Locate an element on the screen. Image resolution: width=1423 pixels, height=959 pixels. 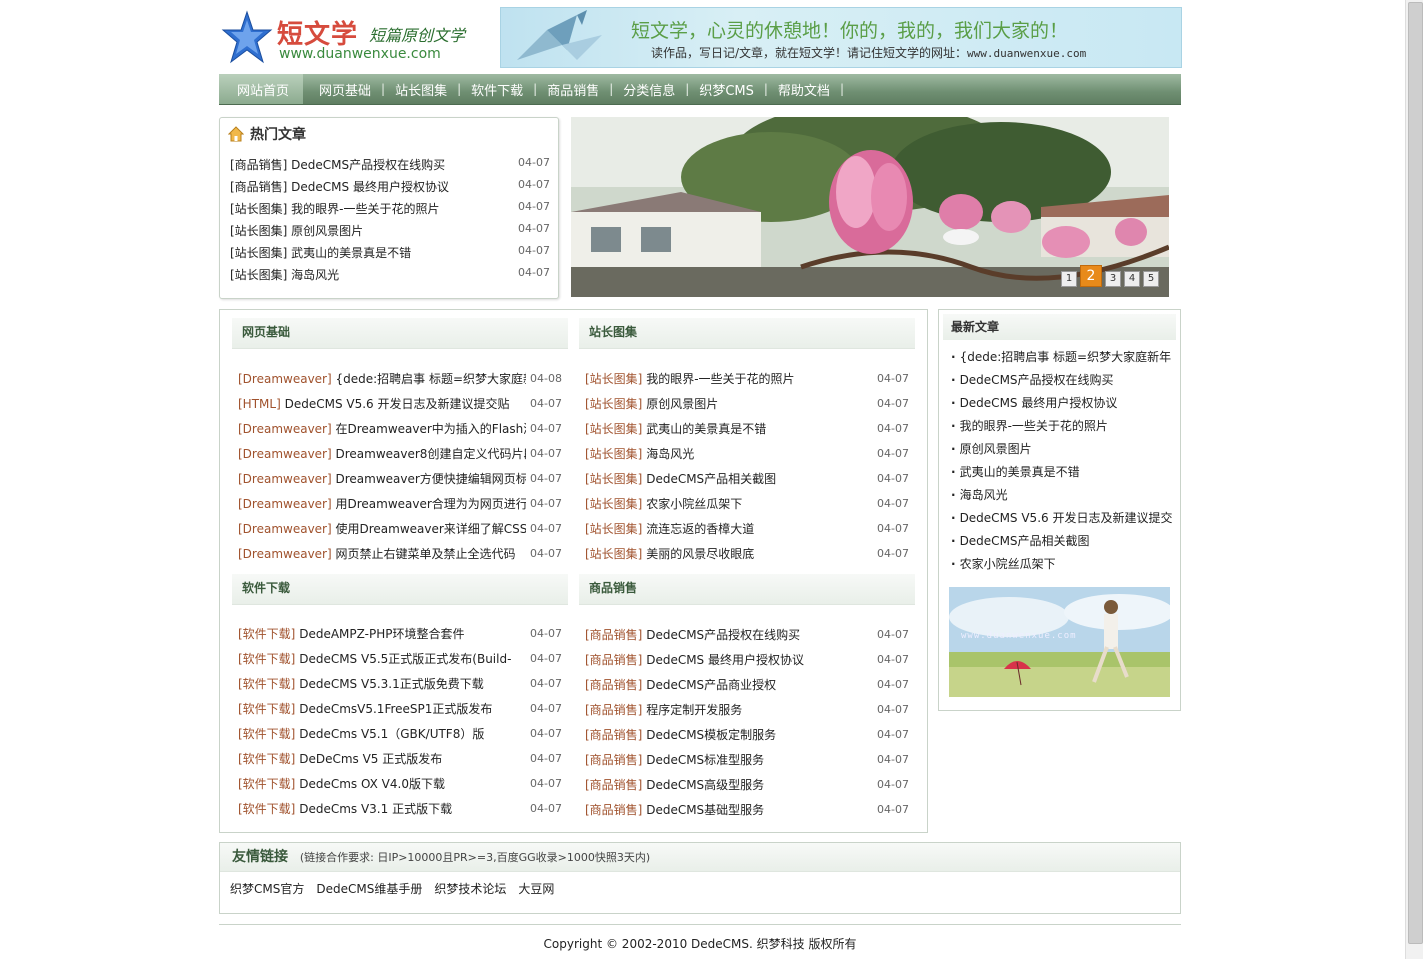
article-row: [软件下载] DedeCms OX V4.0版下载 04-07 is located at coordinates (400, 783).